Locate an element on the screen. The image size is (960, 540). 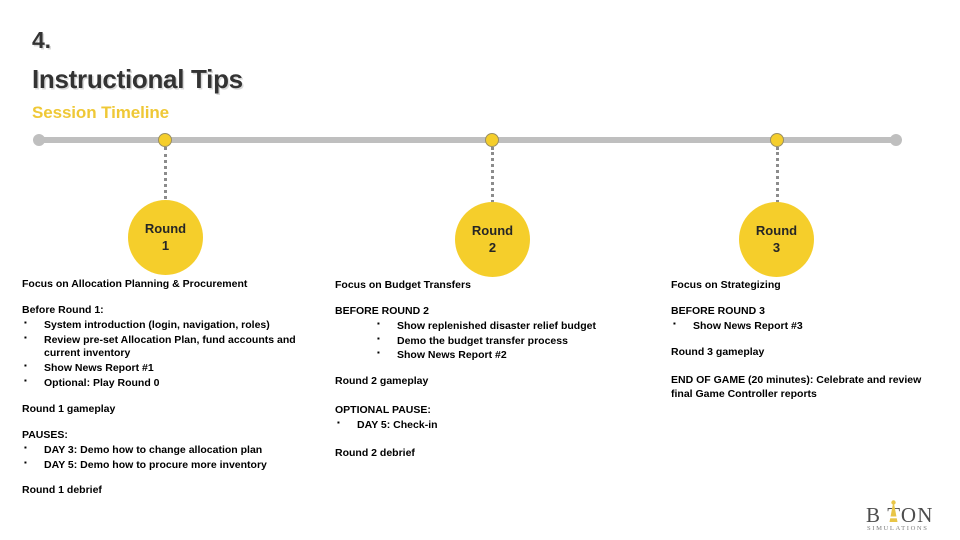
round-2-pauses-list: DAY 5: Check-in is located at coordinates (487, 425).